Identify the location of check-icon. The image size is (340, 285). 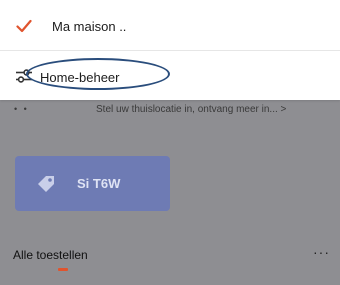
(24, 26).